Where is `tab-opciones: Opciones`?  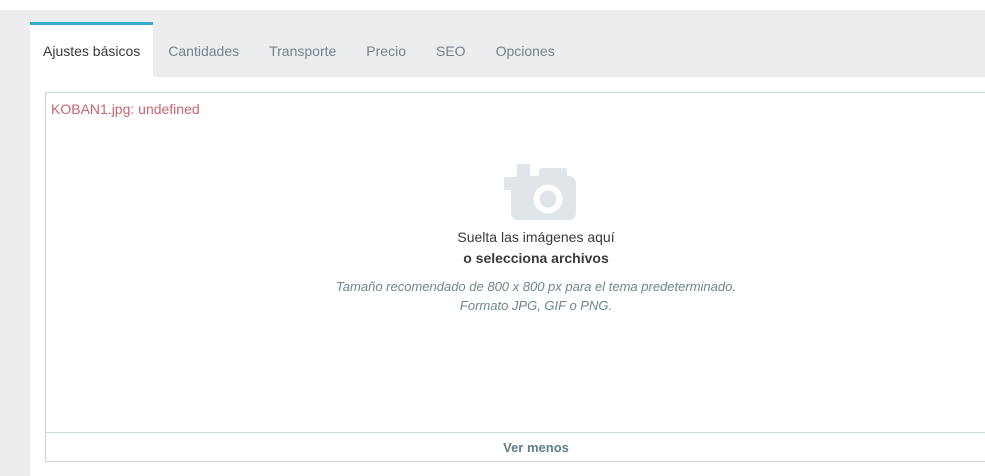 tab-opciones: Opciones is located at coordinates (525, 49).